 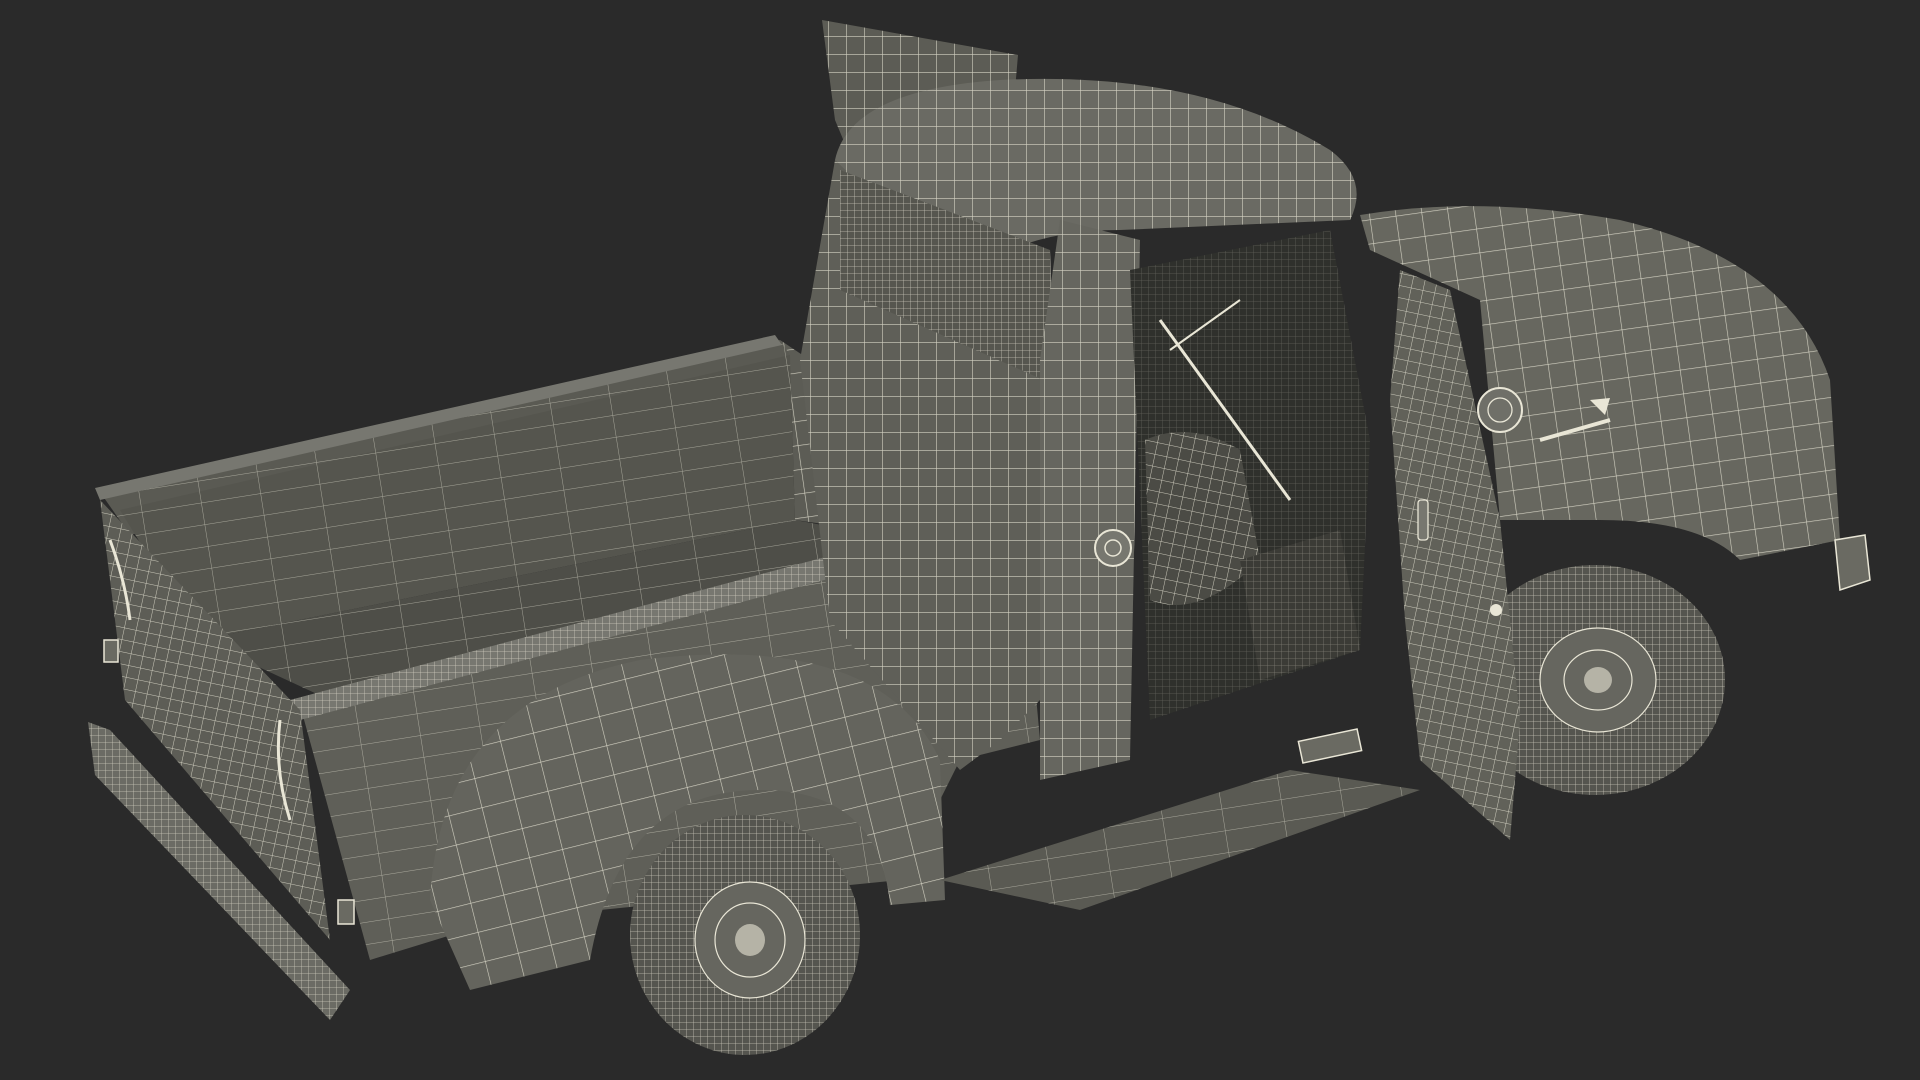 What do you see at coordinates (745, 935) in the screenshot?
I see `rear-wheel` at bounding box center [745, 935].